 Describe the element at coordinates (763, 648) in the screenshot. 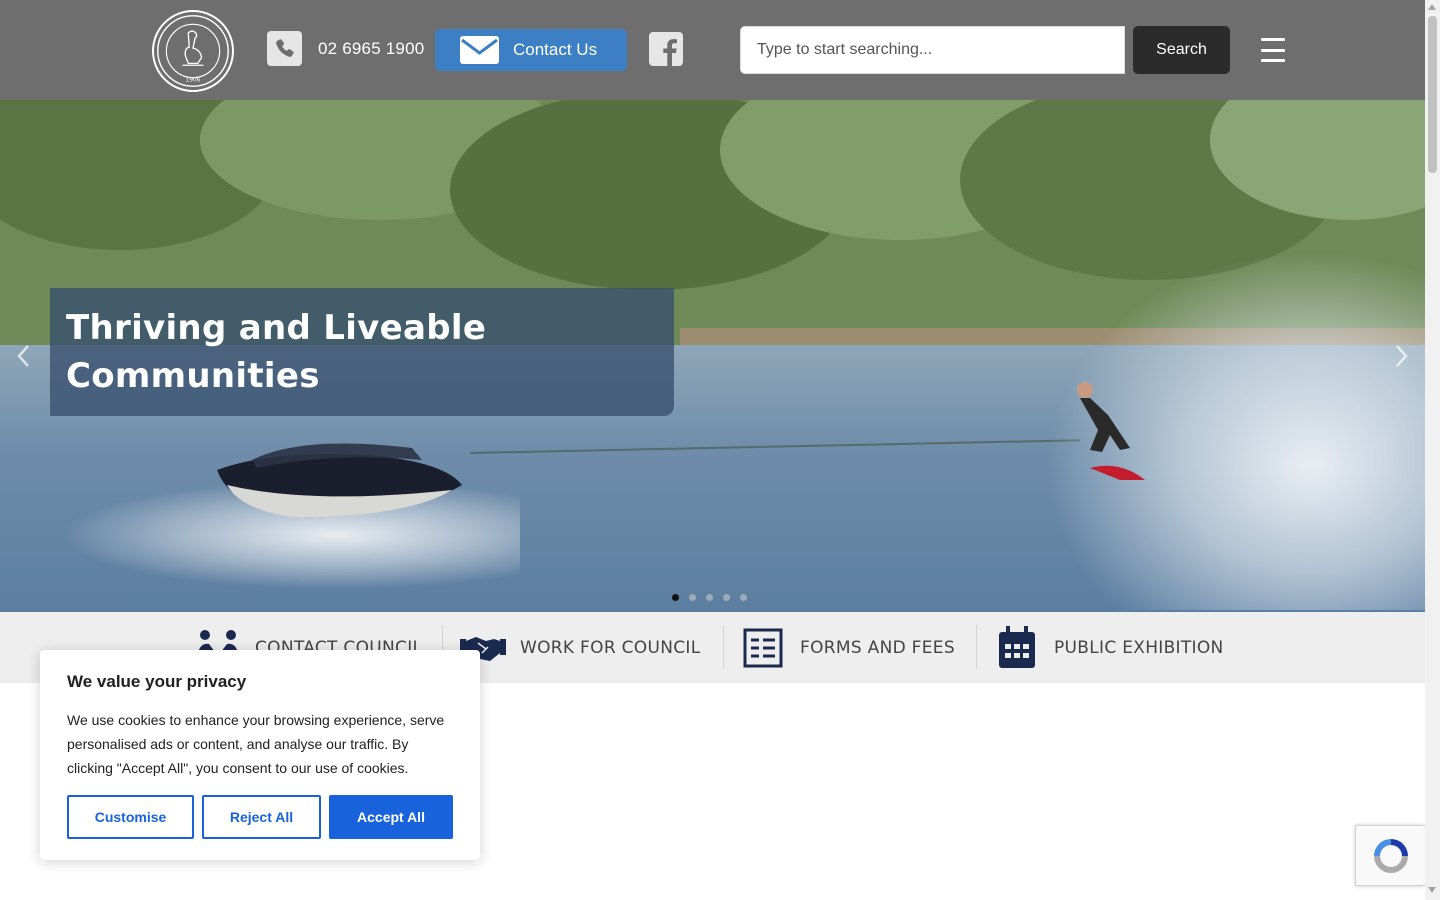

I see `form-icon` at that location.